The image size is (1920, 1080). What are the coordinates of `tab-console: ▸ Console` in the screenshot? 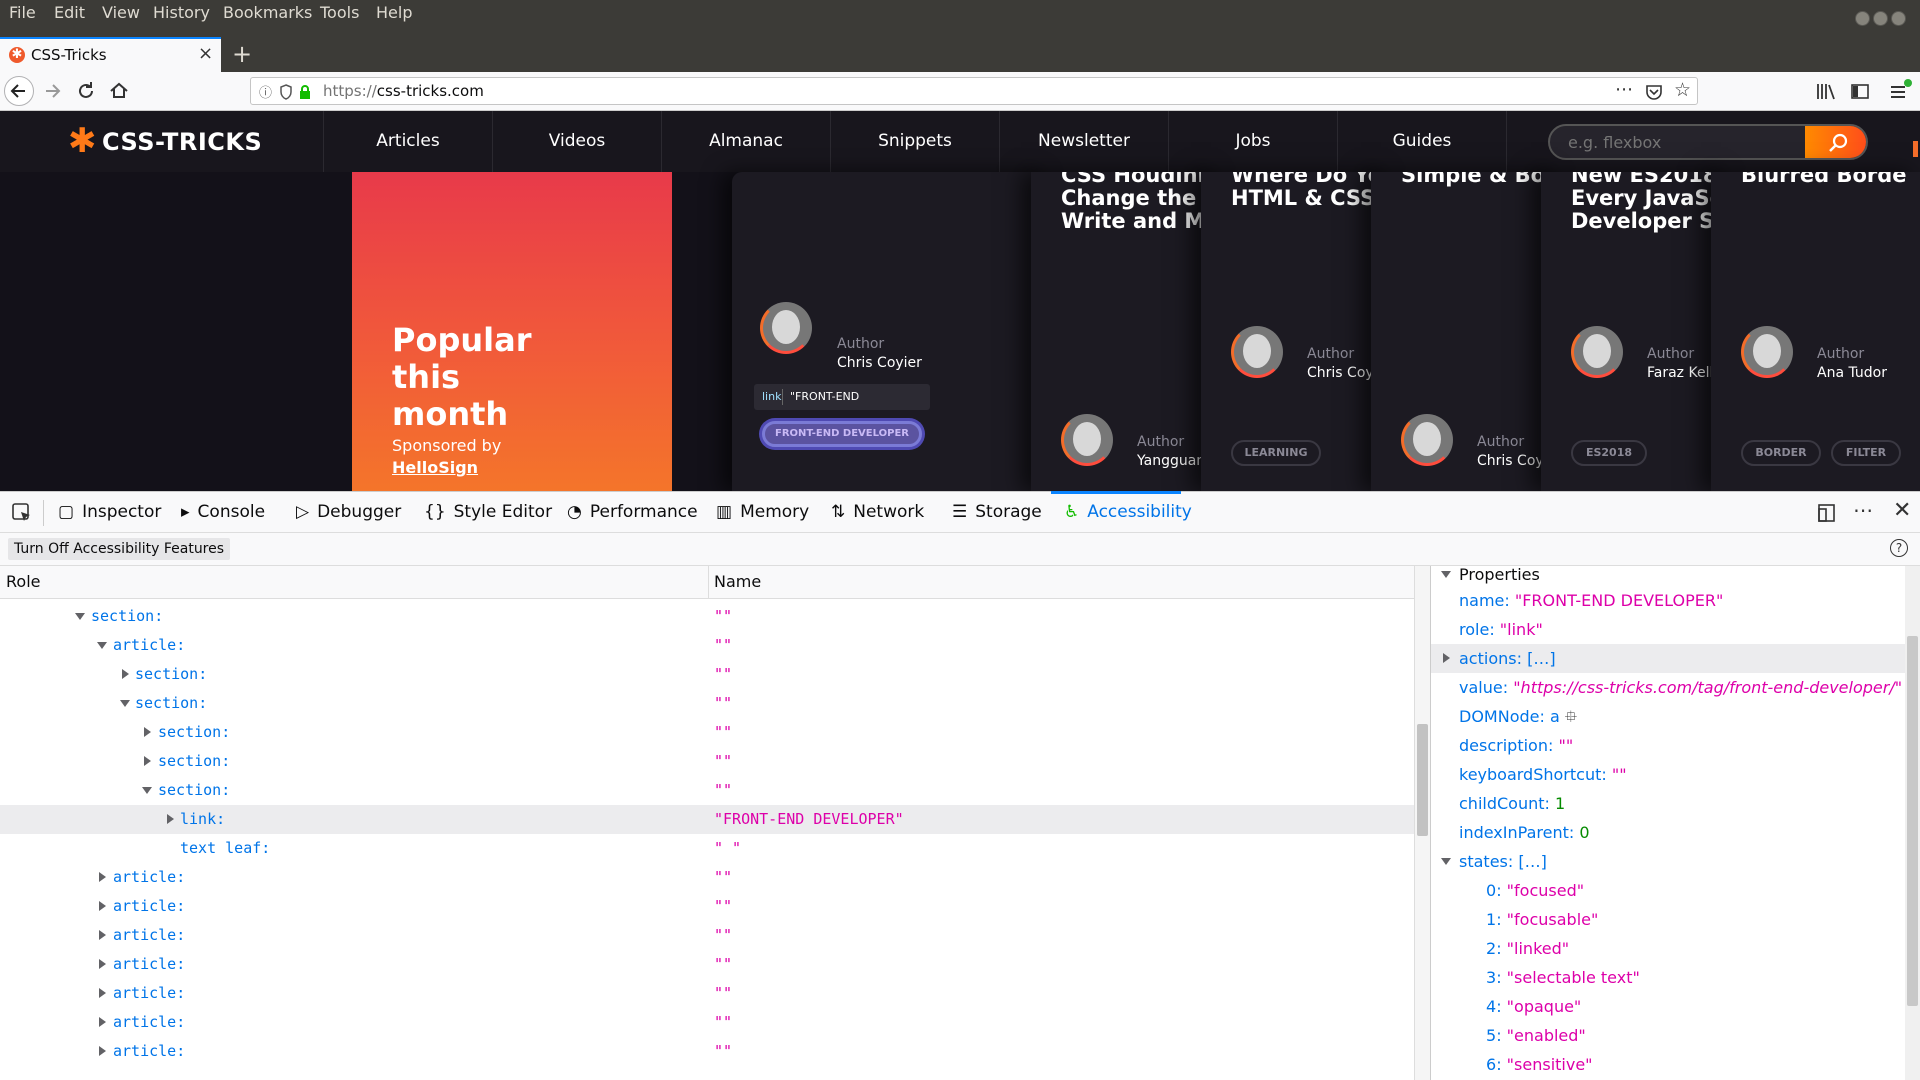 It's located at (223, 512).